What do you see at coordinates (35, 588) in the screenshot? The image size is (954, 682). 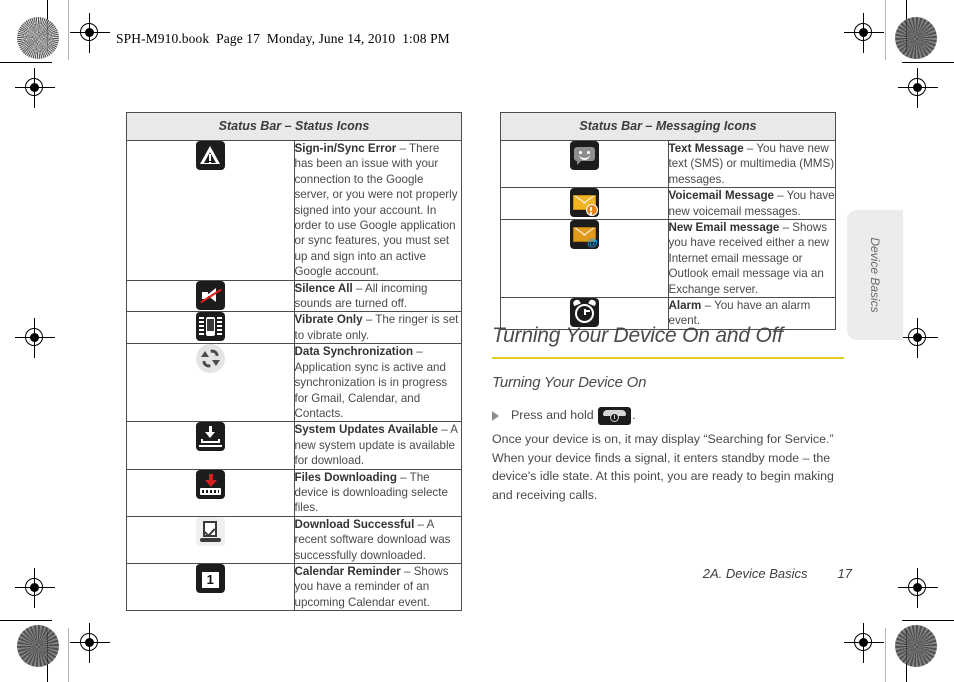 I see `registration-target-lower-left` at bounding box center [35, 588].